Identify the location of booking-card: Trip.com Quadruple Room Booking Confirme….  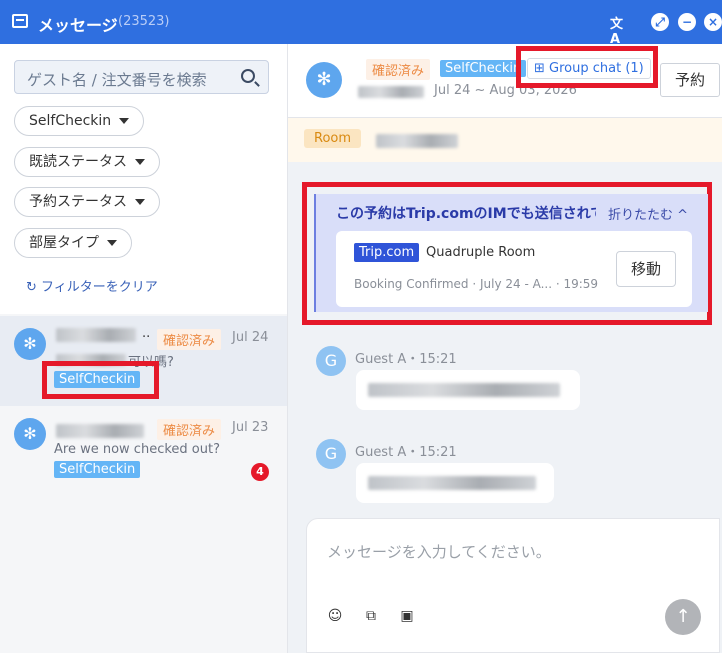
(514, 269).